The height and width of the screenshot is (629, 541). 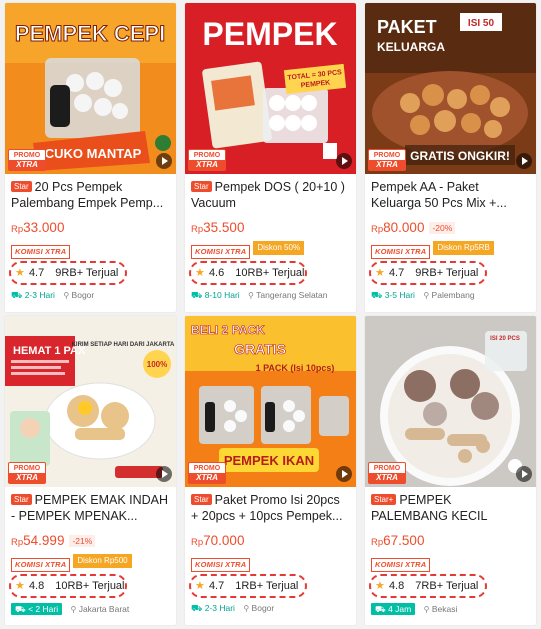 I want to click on shipping-row: ⛟ 4 Jam ⚲ Bekasi, so click(x=450, y=610).